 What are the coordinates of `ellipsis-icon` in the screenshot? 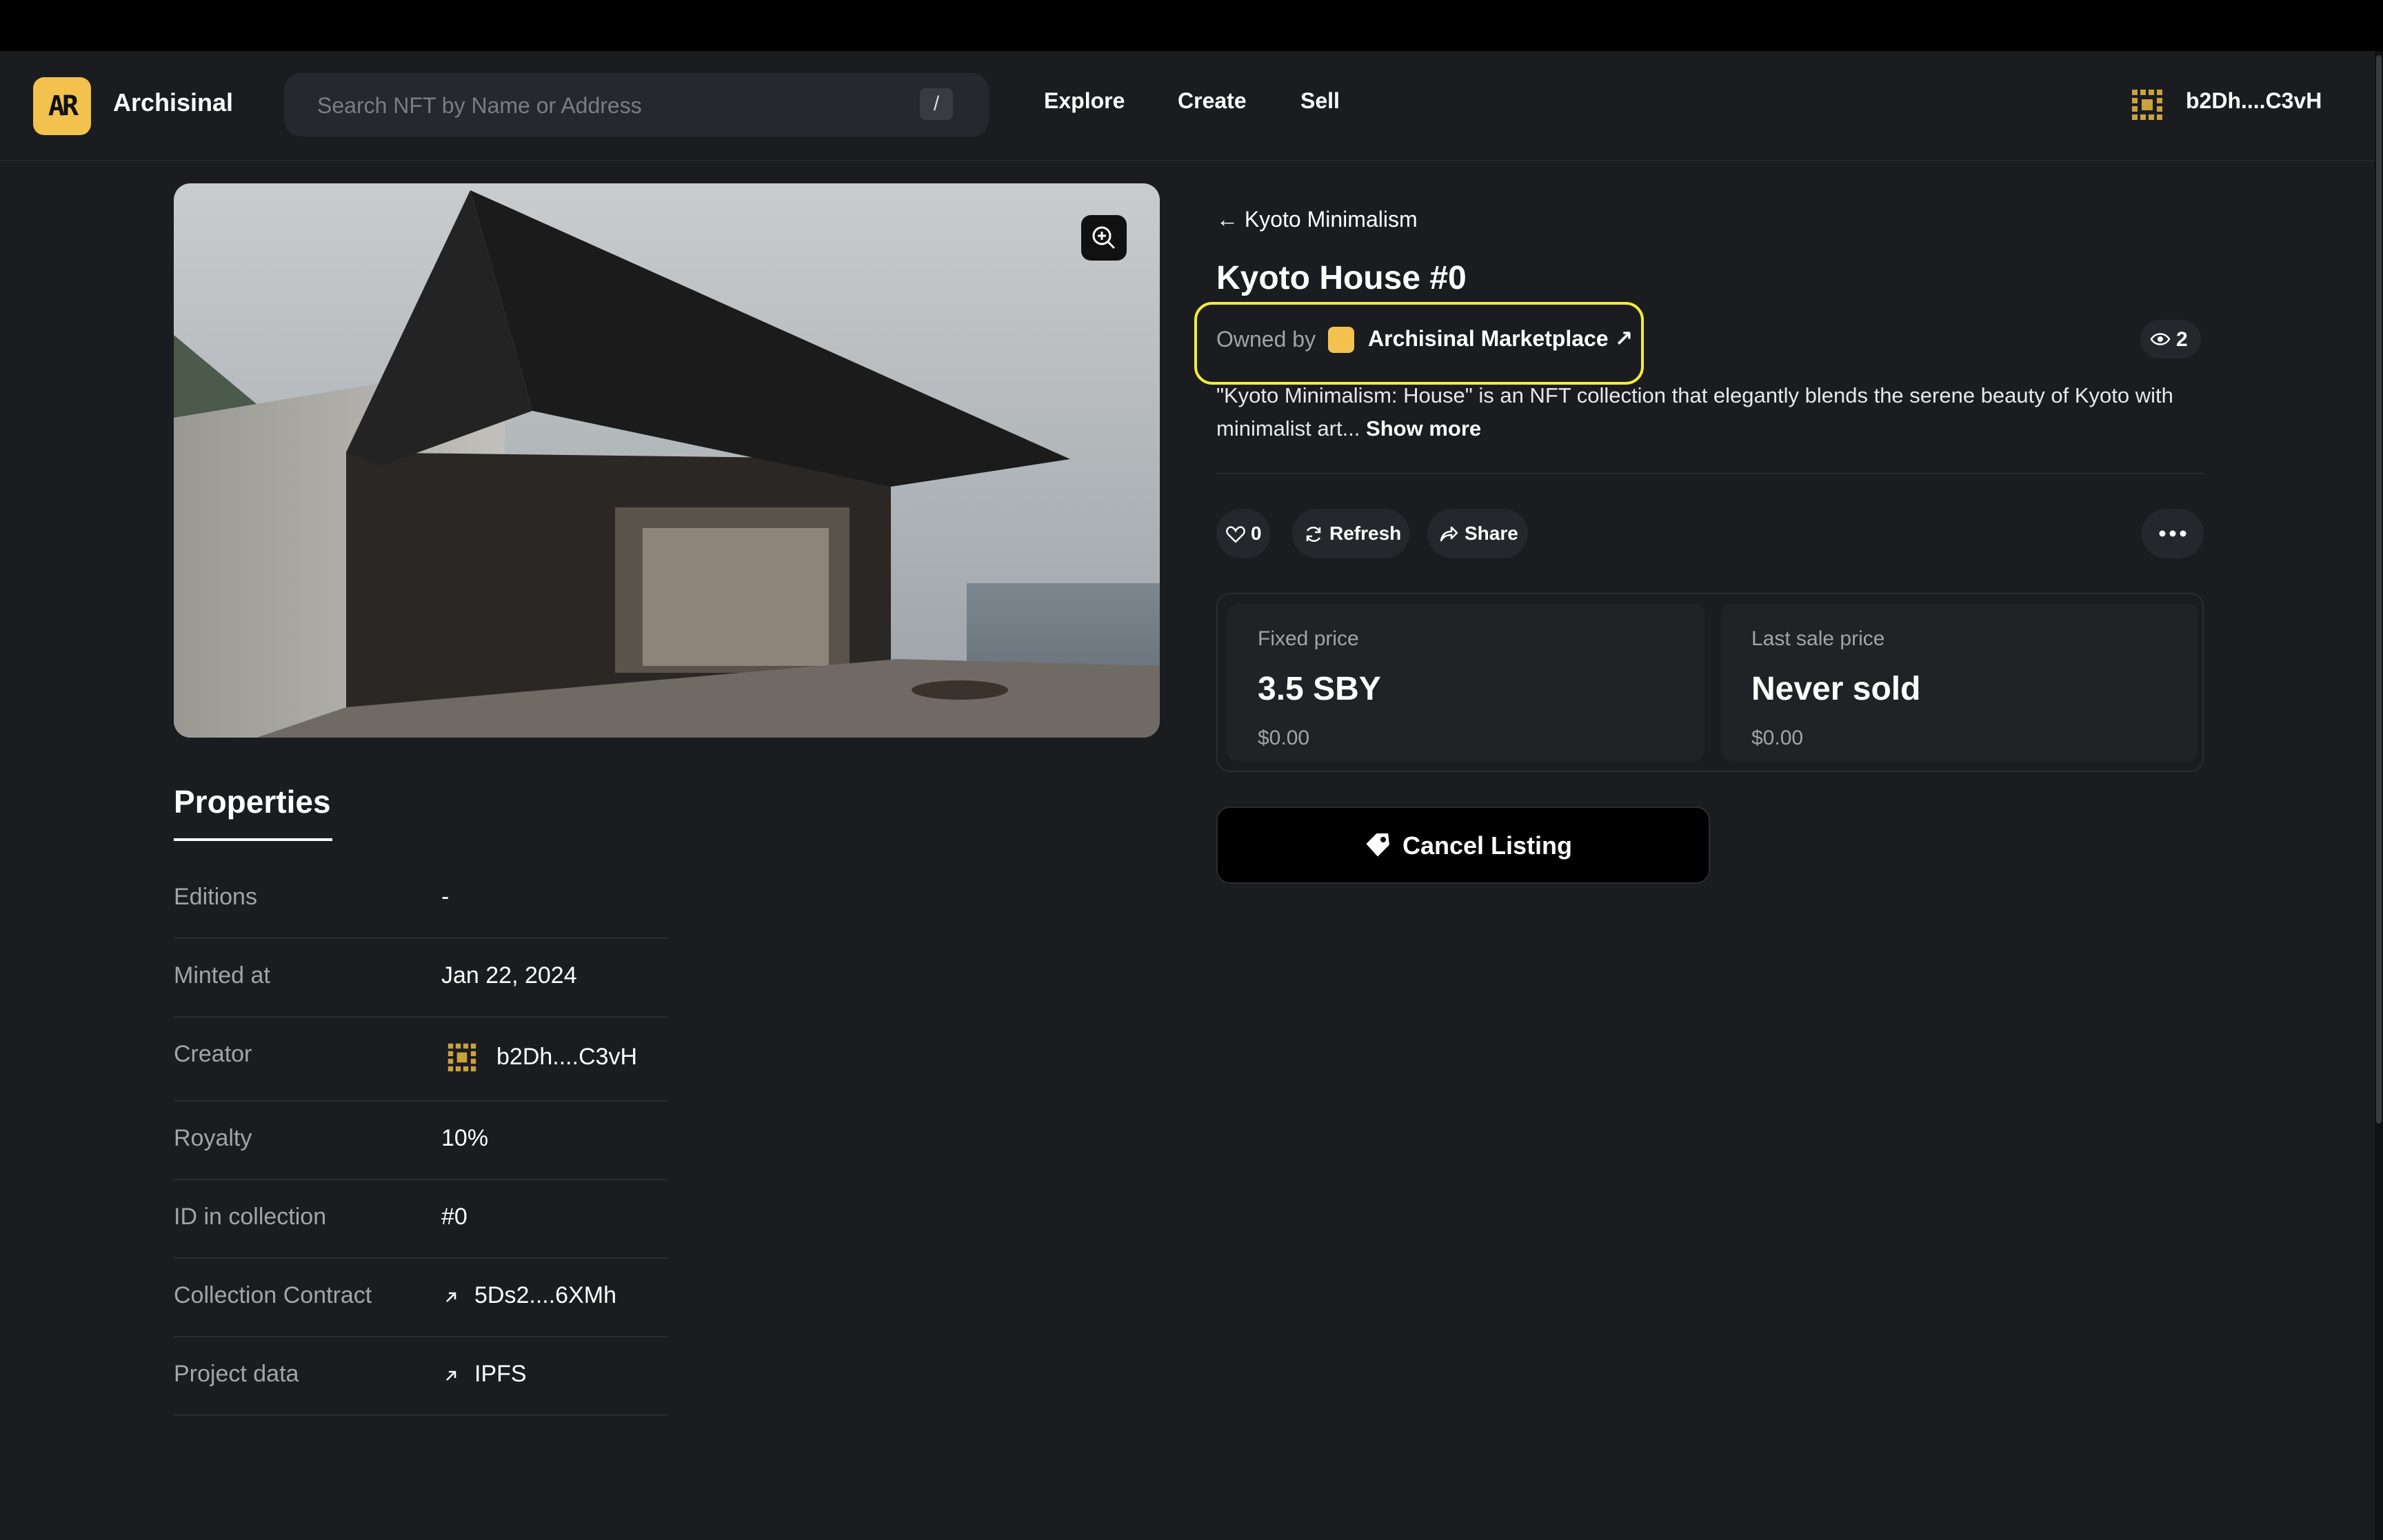 It's located at (2172, 533).